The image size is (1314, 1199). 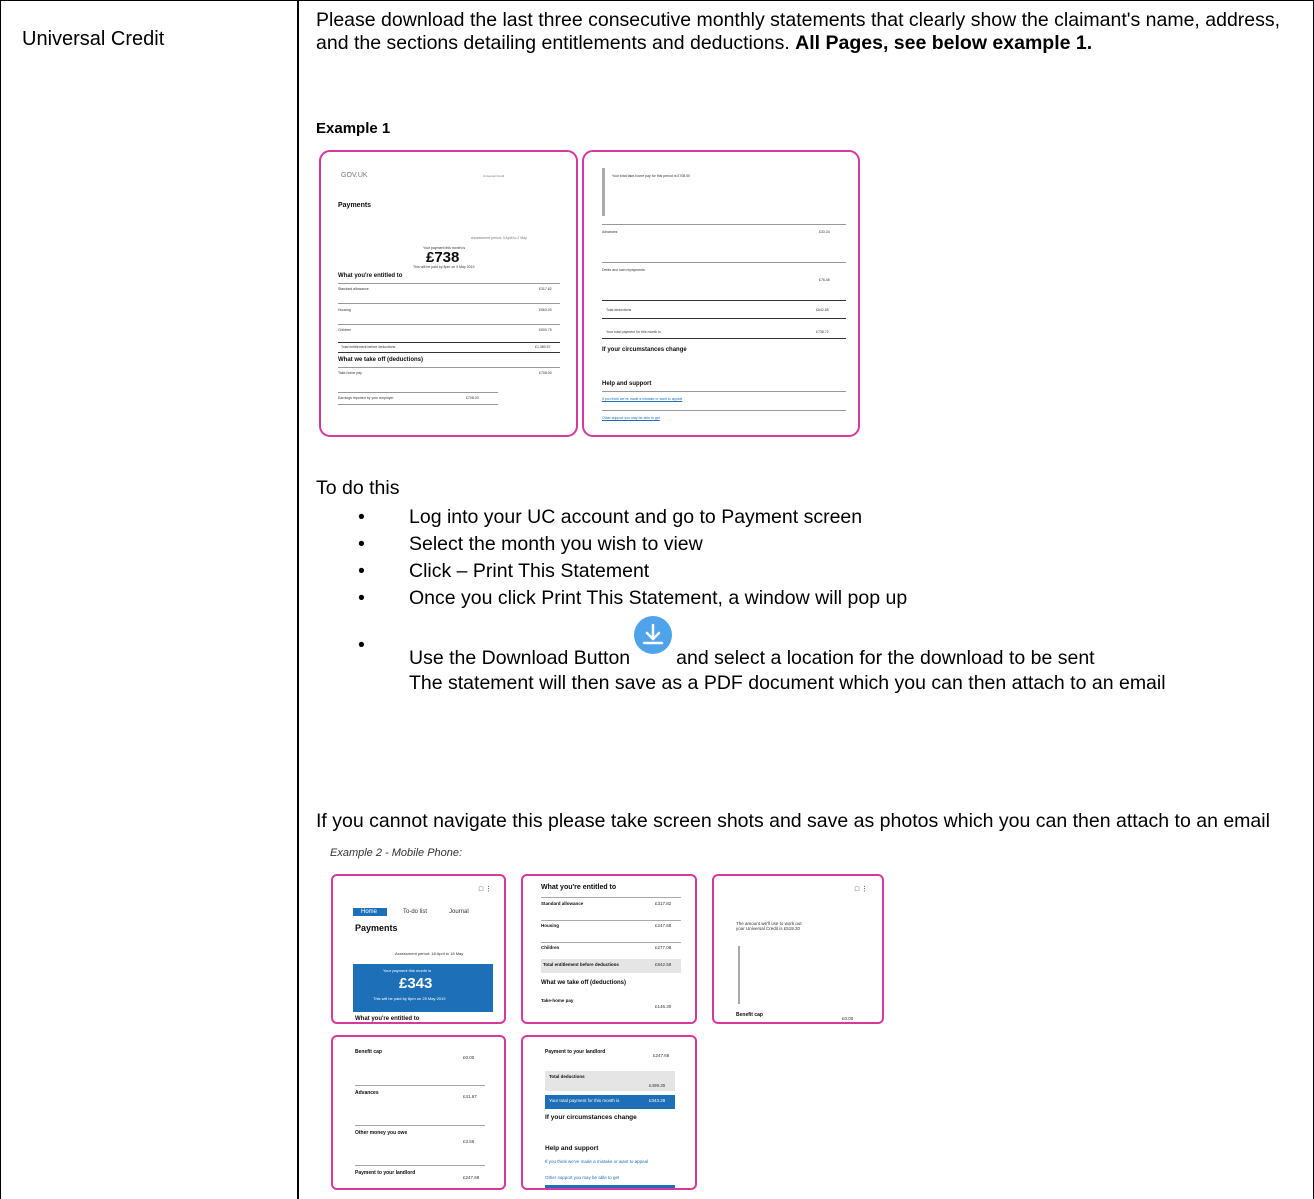 I want to click on govuk-logo: GOV.UK, so click(x=354, y=175).